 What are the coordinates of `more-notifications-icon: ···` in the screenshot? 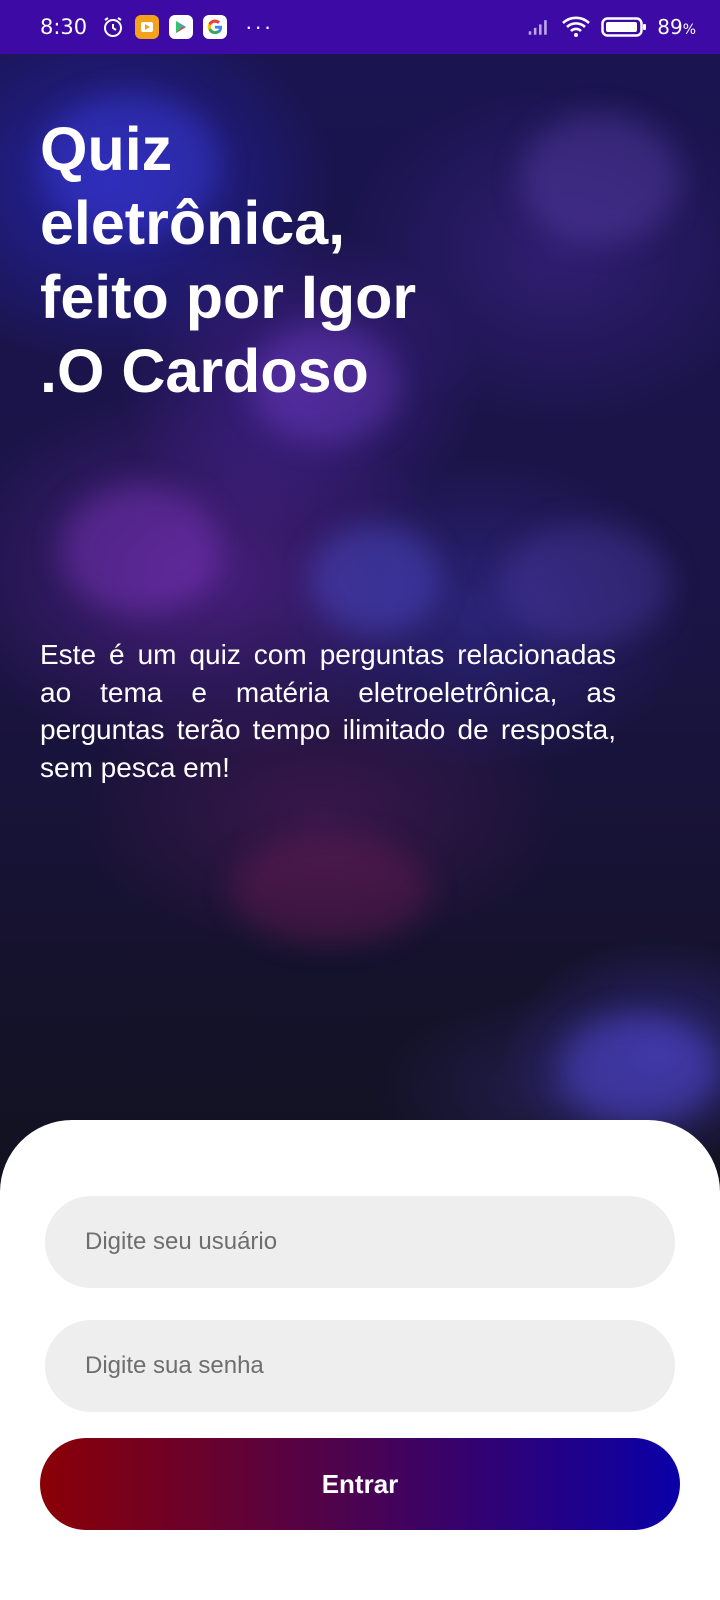 It's located at (259, 26).